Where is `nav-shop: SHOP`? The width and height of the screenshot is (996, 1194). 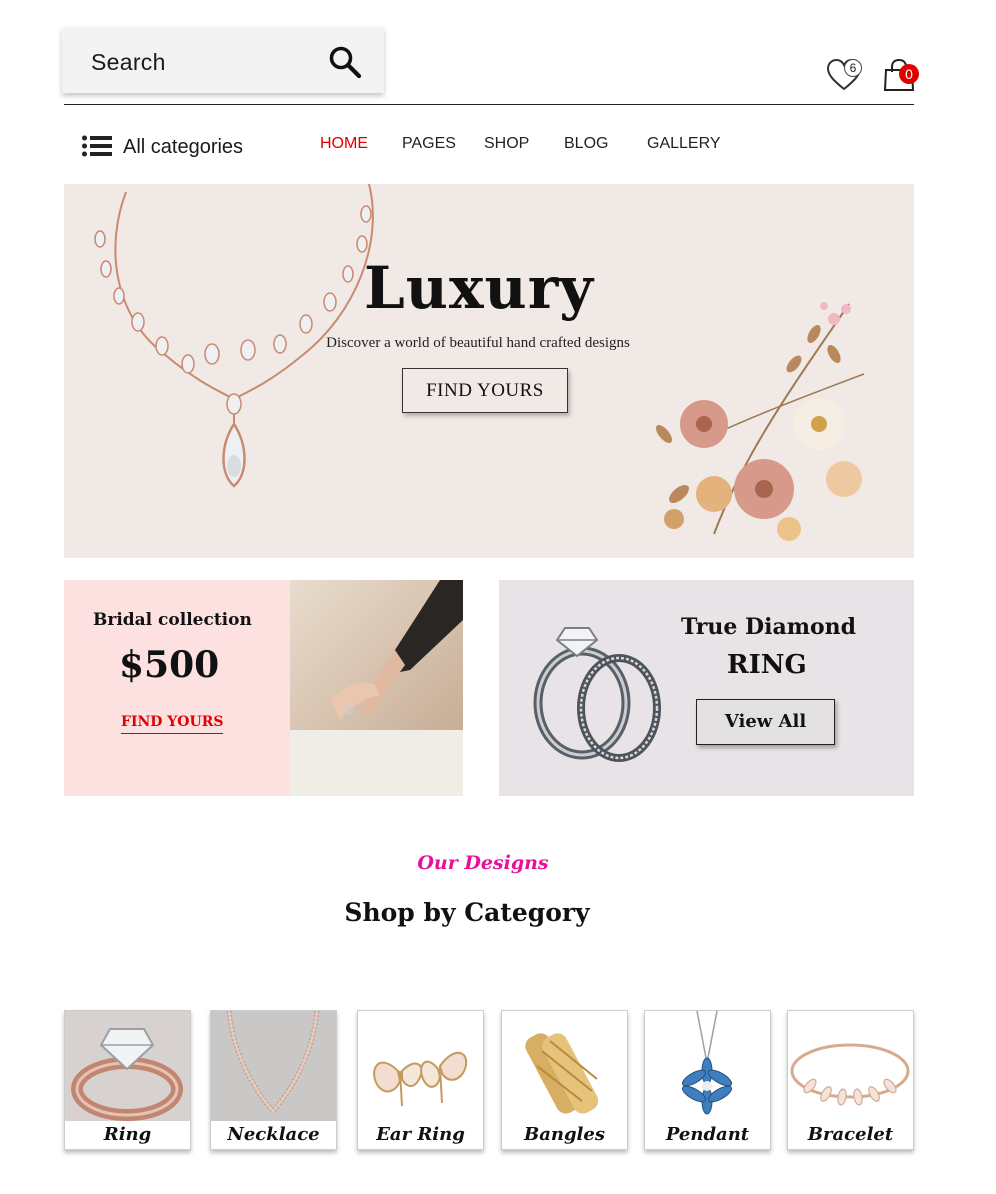 nav-shop: SHOP is located at coordinates (506, 144).